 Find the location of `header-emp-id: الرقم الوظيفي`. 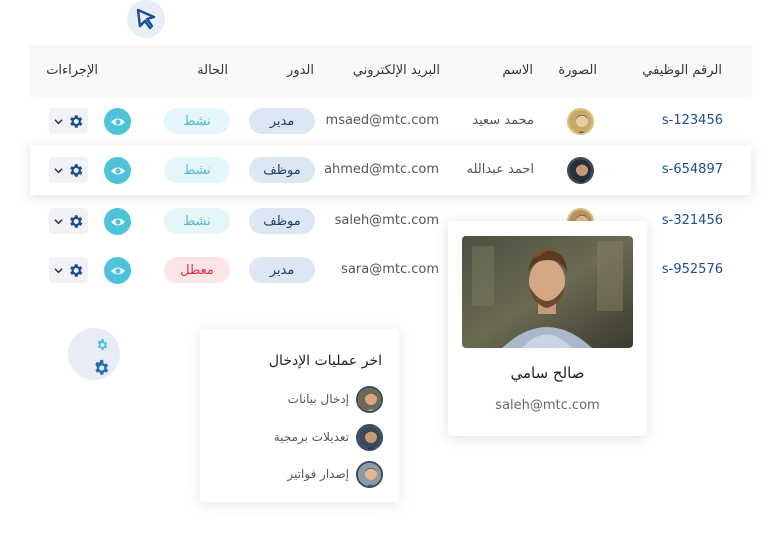

header-emp-id: الرقم الوظيفي is located at coordinates (682, 70).